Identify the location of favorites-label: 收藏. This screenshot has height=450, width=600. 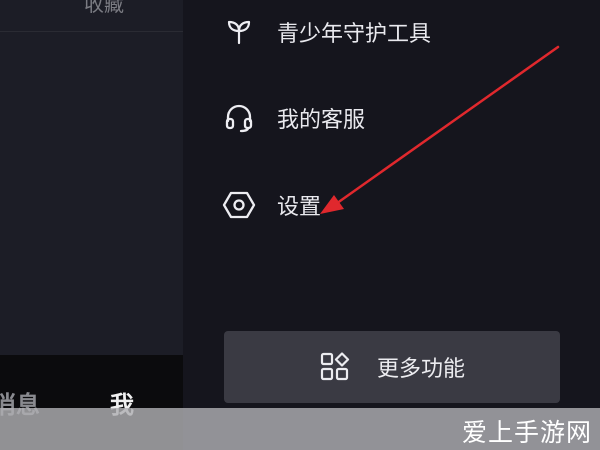
(104, 8).